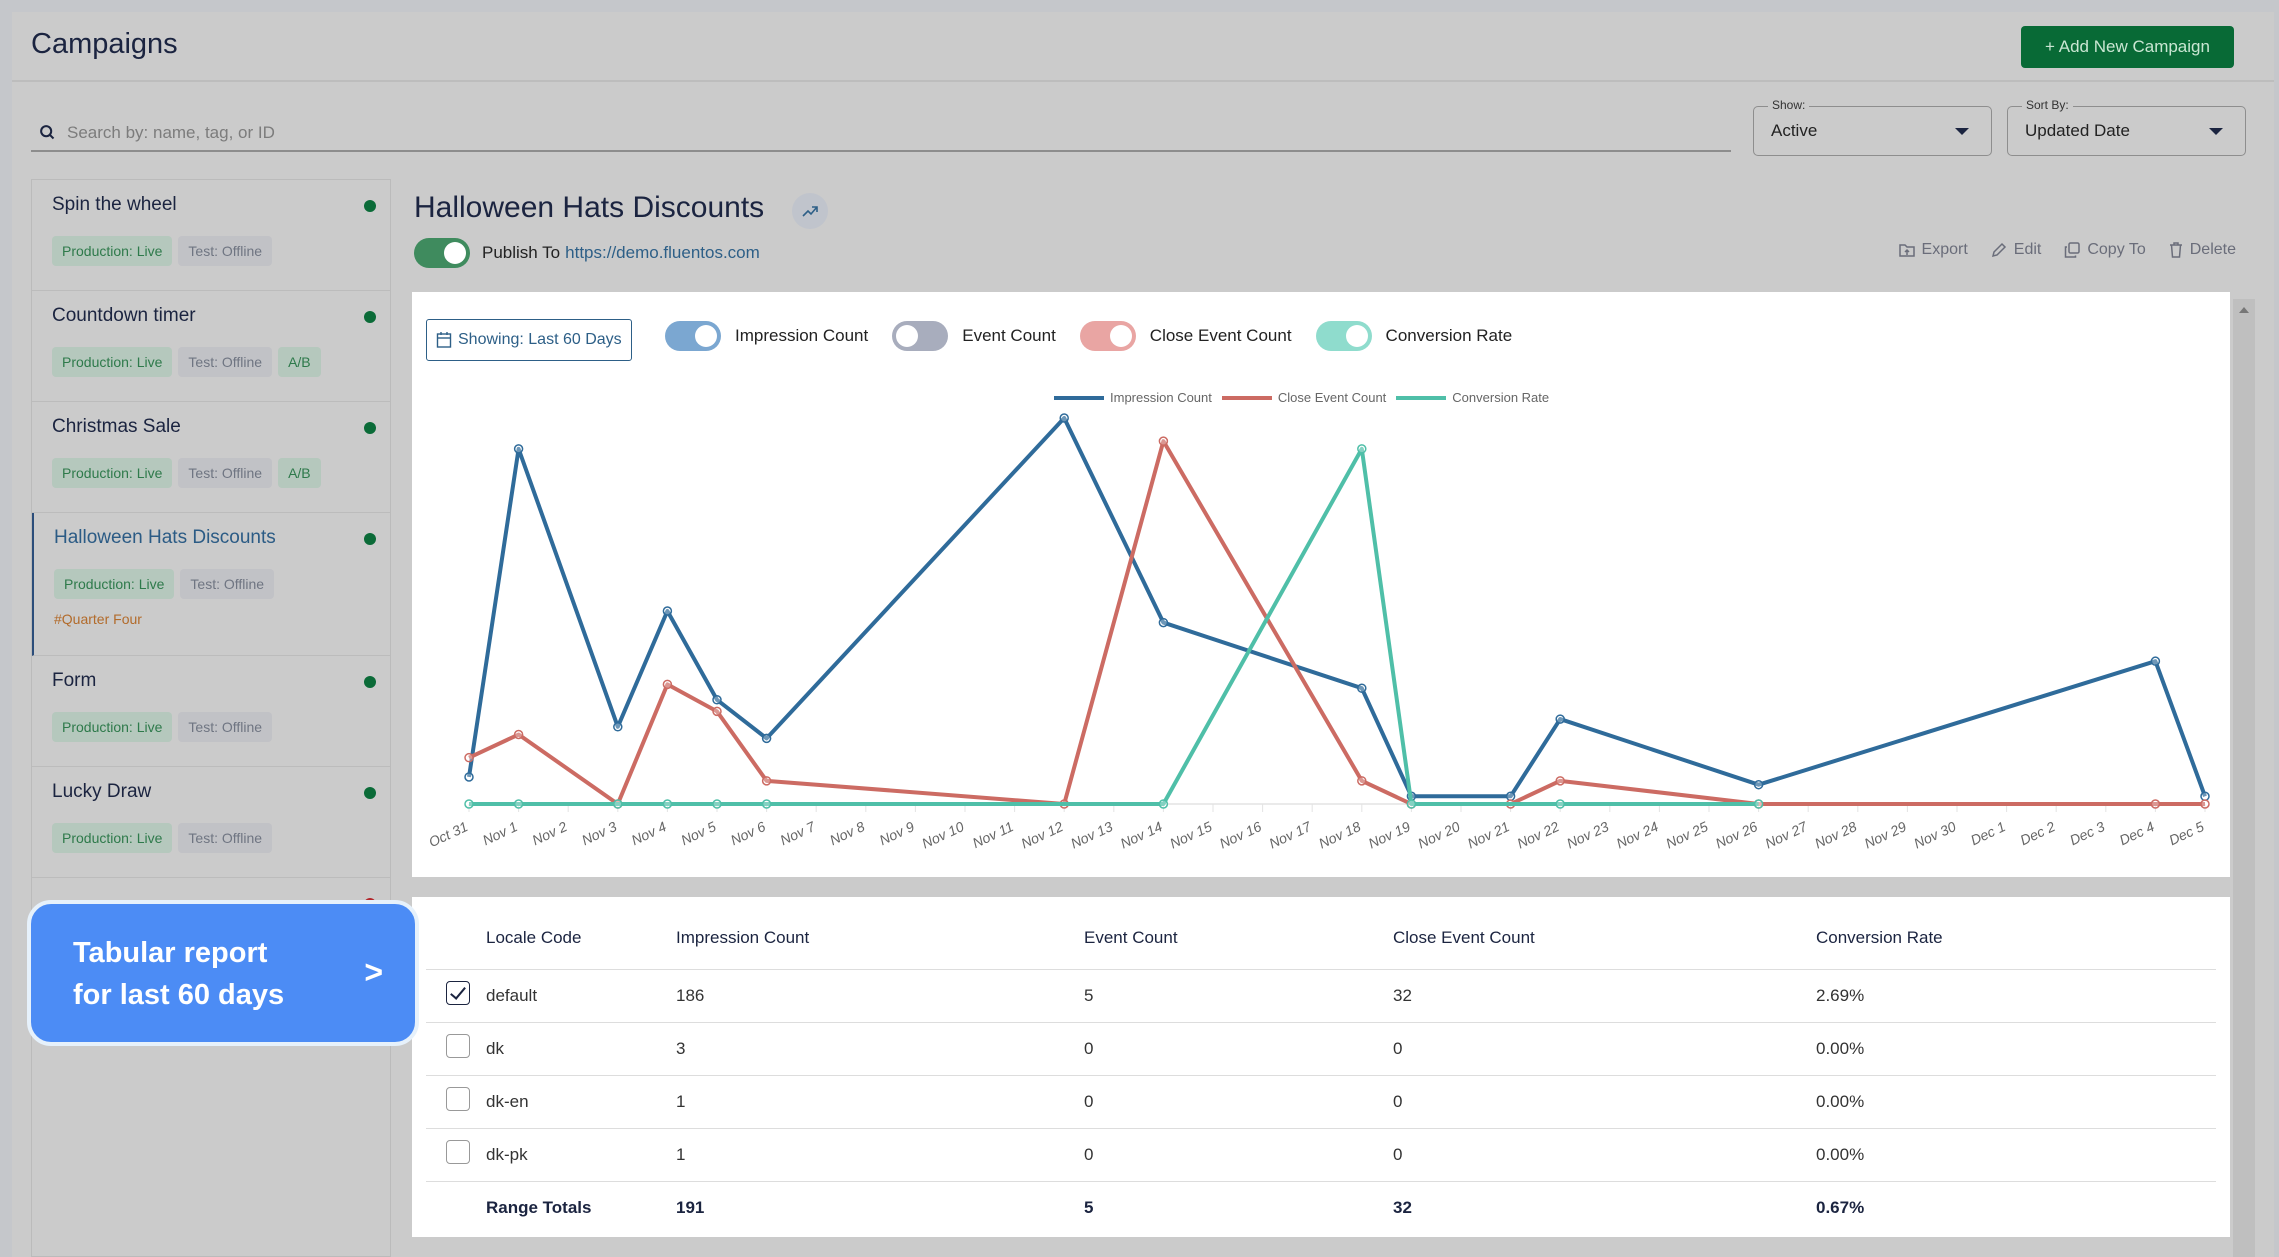 The height and width of the screenshot is (1257, 2279). Describe the element at coordinates (1161, 397) in the screenshot. I see `legend-label: Impression Count` at that location.